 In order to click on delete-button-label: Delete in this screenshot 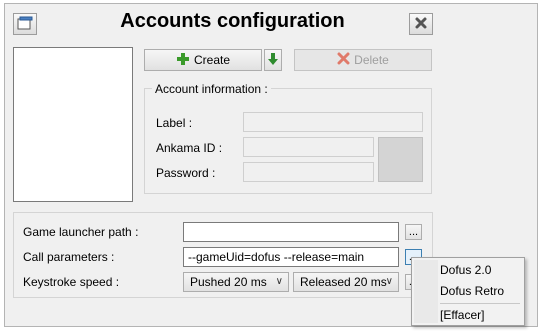, I will do `click(371, 60)`.